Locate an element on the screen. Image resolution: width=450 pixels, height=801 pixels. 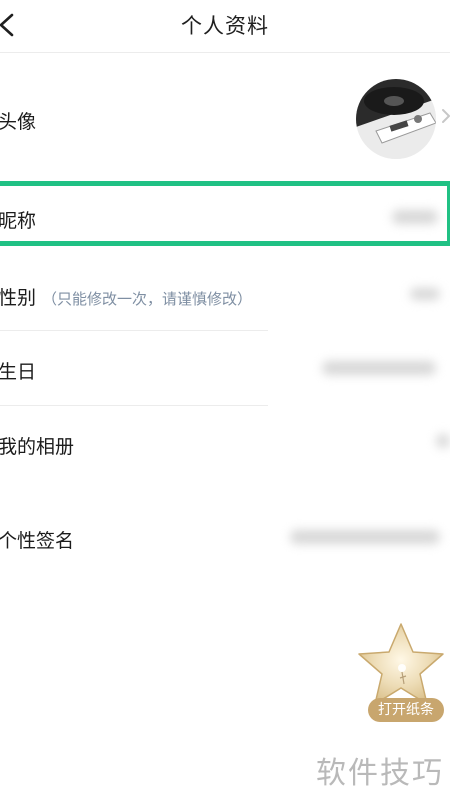
gender-label-text: 性别 is located at coordinates (18, 298).